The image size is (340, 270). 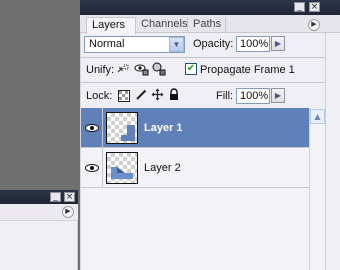 What do you see at coordinates (247, 70) in the screenshot?
I see `propagate-label: Propagate Frame 1` at bounding box center [247, 70].